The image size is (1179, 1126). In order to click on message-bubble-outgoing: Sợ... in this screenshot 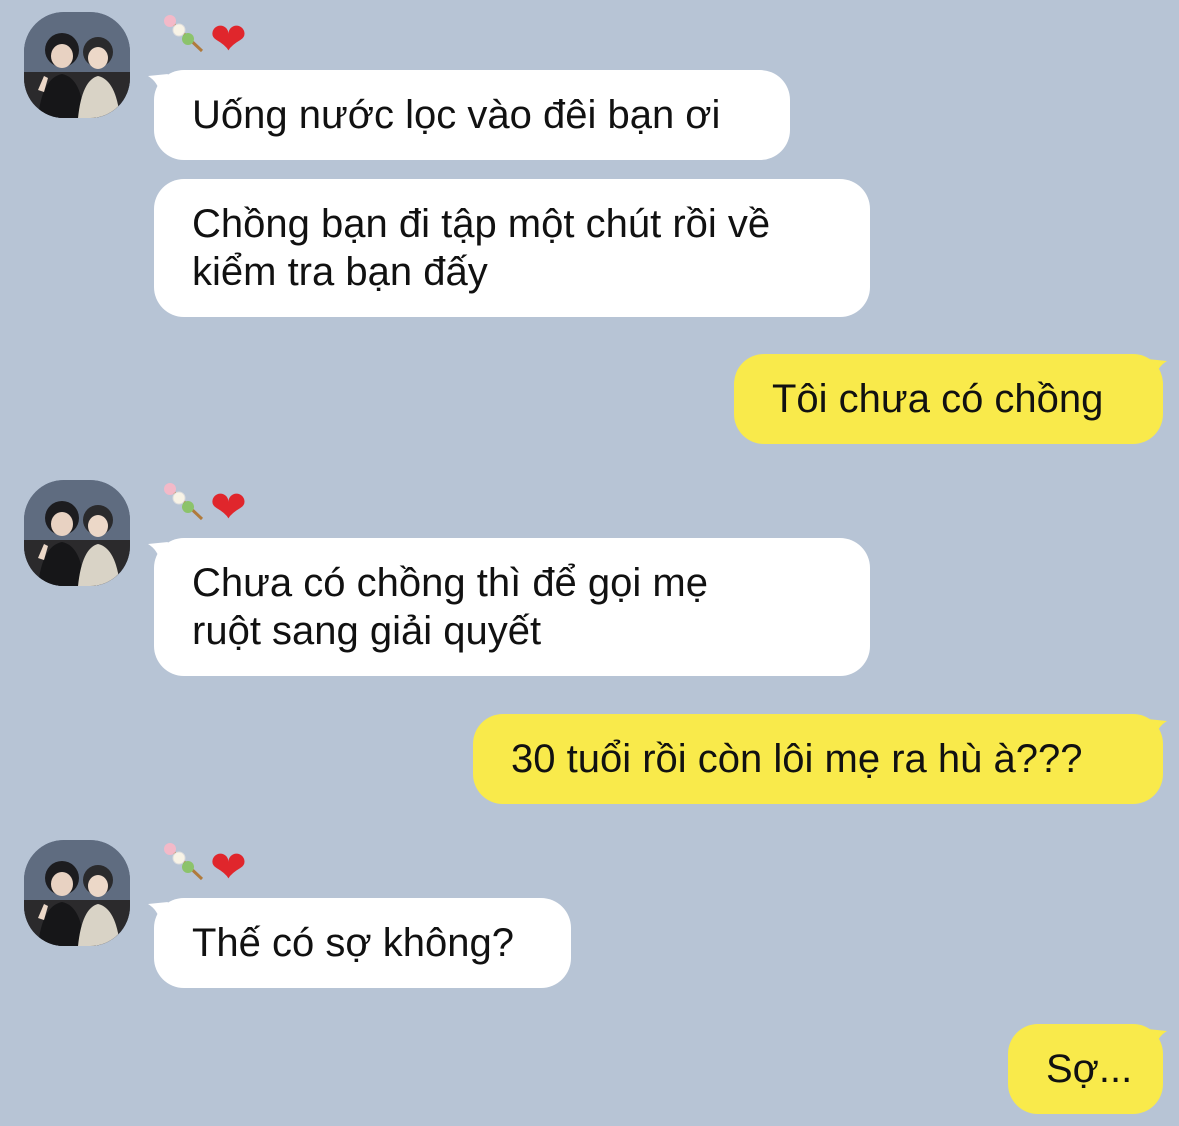, I will do `click(1085, 1069)`.